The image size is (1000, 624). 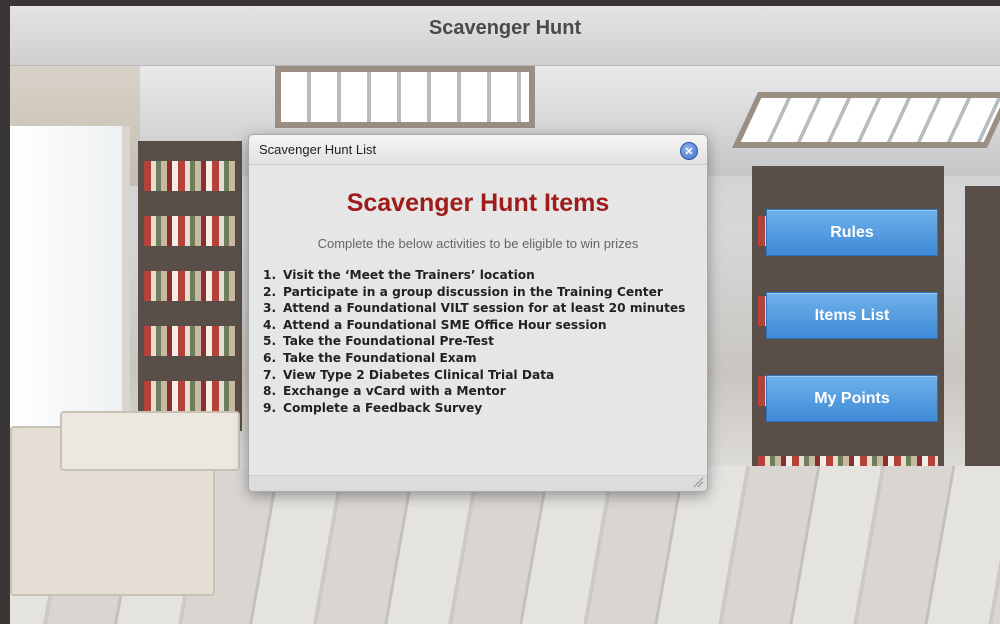 I want to click on items-list-button: Items List, so click(x=852, y=315).